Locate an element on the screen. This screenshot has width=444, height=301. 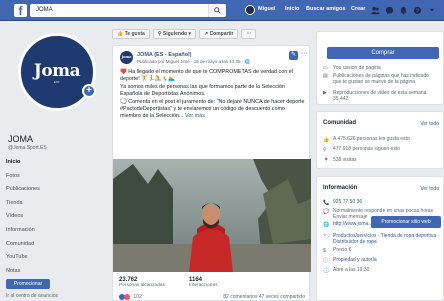
community-visits-row: 📍 538 visitas is located at coordinates (382, 160).